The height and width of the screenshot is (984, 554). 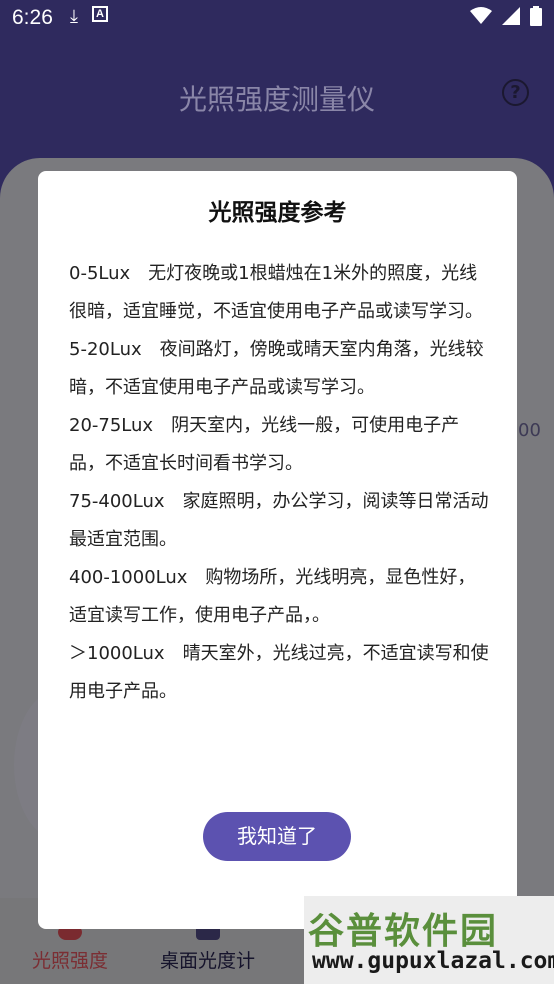 I want to click on reference-paragraph: 20-75Lux 阴天室内，光线一般，可使用电子产品，不适宜长时间看书学习。, so click(x=264, y=444).